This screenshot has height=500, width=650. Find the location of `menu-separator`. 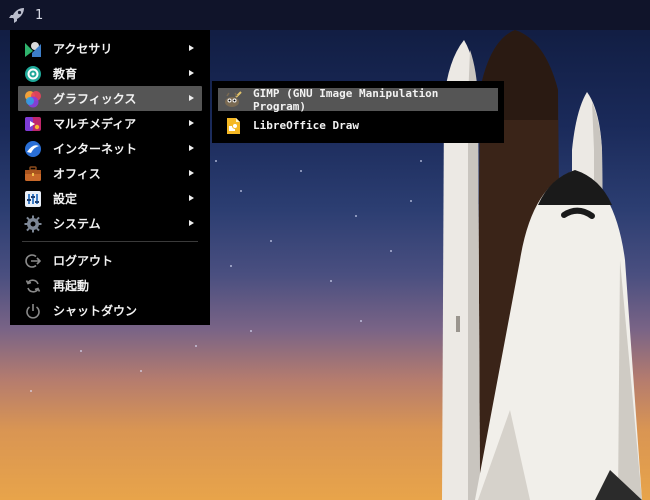

menu-separator is located at coordinates (110, 241).